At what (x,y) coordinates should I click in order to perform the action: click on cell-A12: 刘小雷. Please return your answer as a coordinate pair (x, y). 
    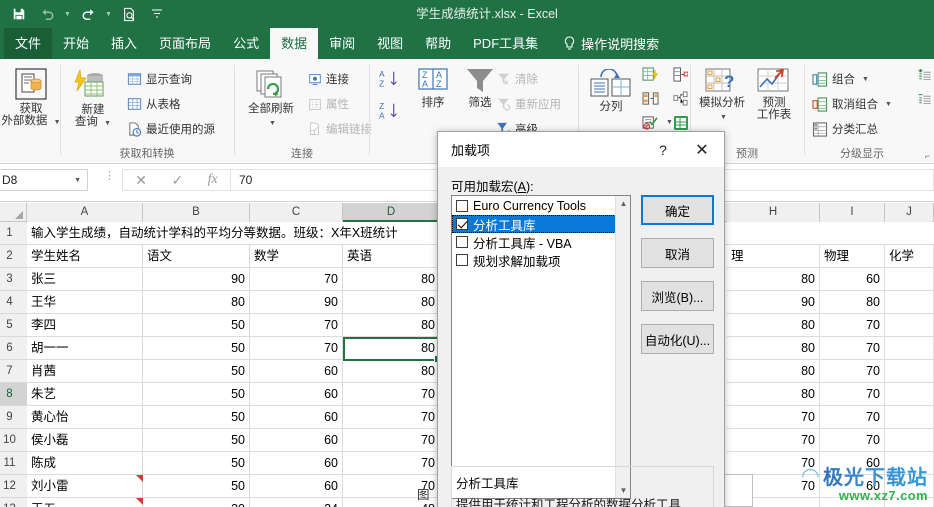
    Looking at the image, I should click on (85, 486).